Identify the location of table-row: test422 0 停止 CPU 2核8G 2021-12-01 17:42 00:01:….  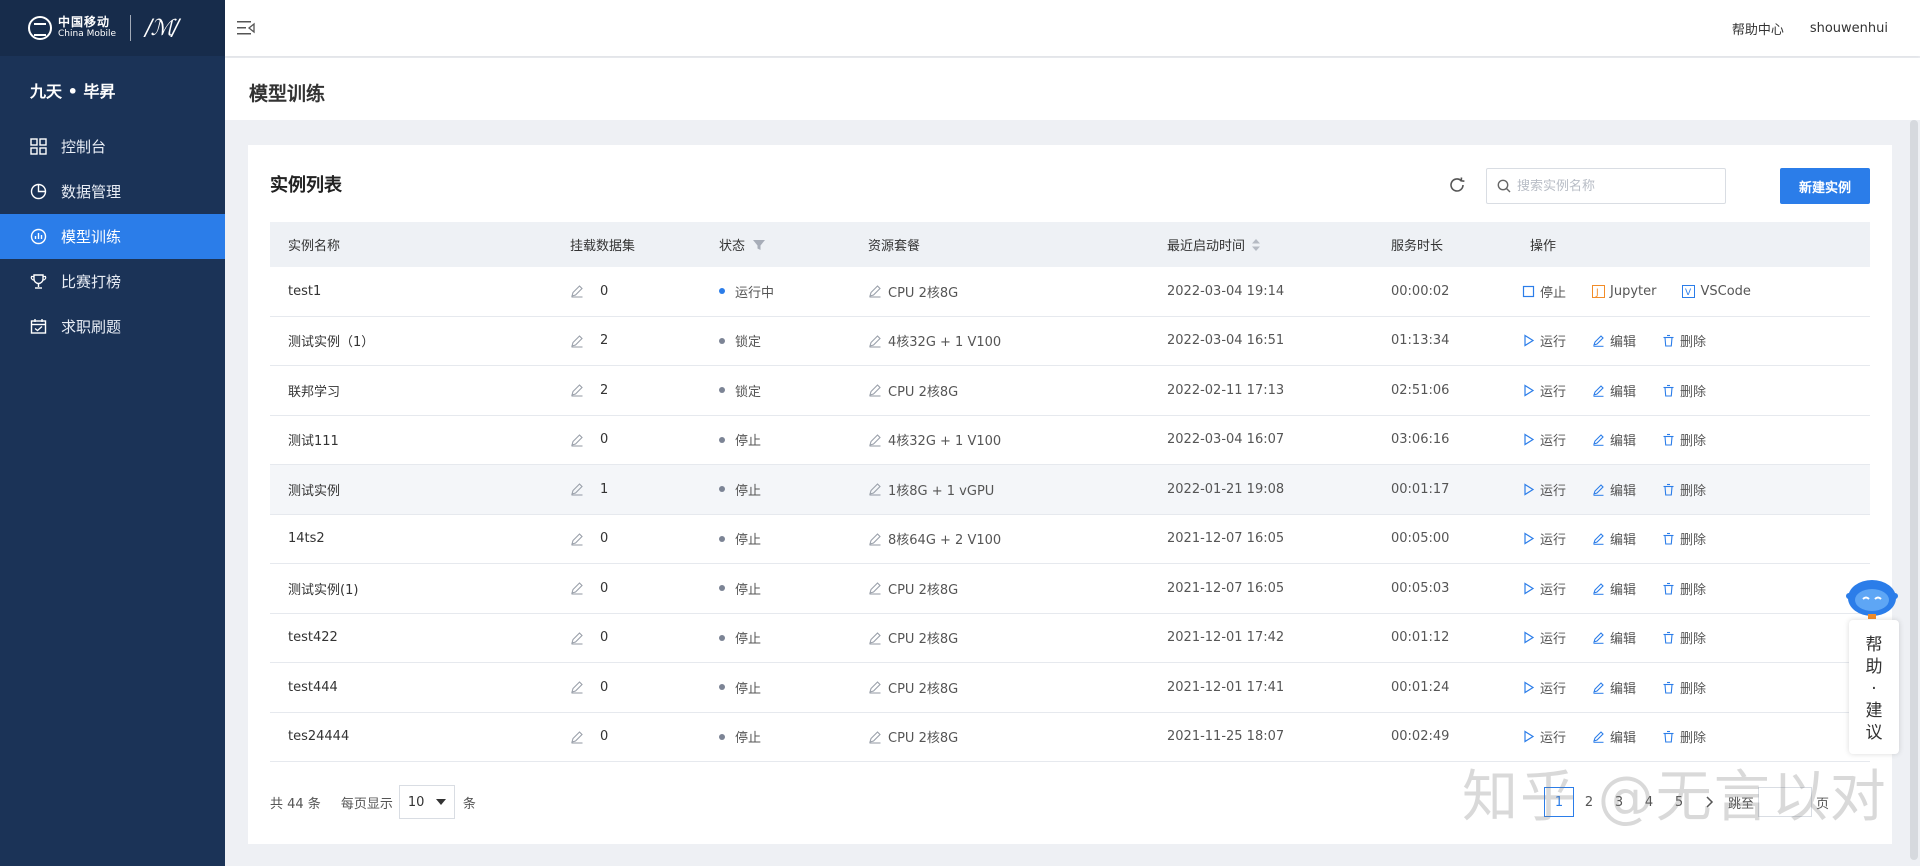
(1070, 638).